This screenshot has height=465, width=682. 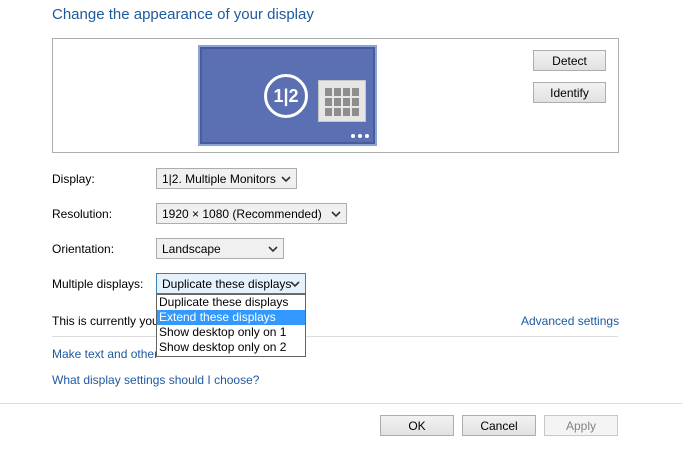 What do you see at coordinates (73, 179) in the screenshot?
I see `display-label: Display:` at bounding box center [73, 179].